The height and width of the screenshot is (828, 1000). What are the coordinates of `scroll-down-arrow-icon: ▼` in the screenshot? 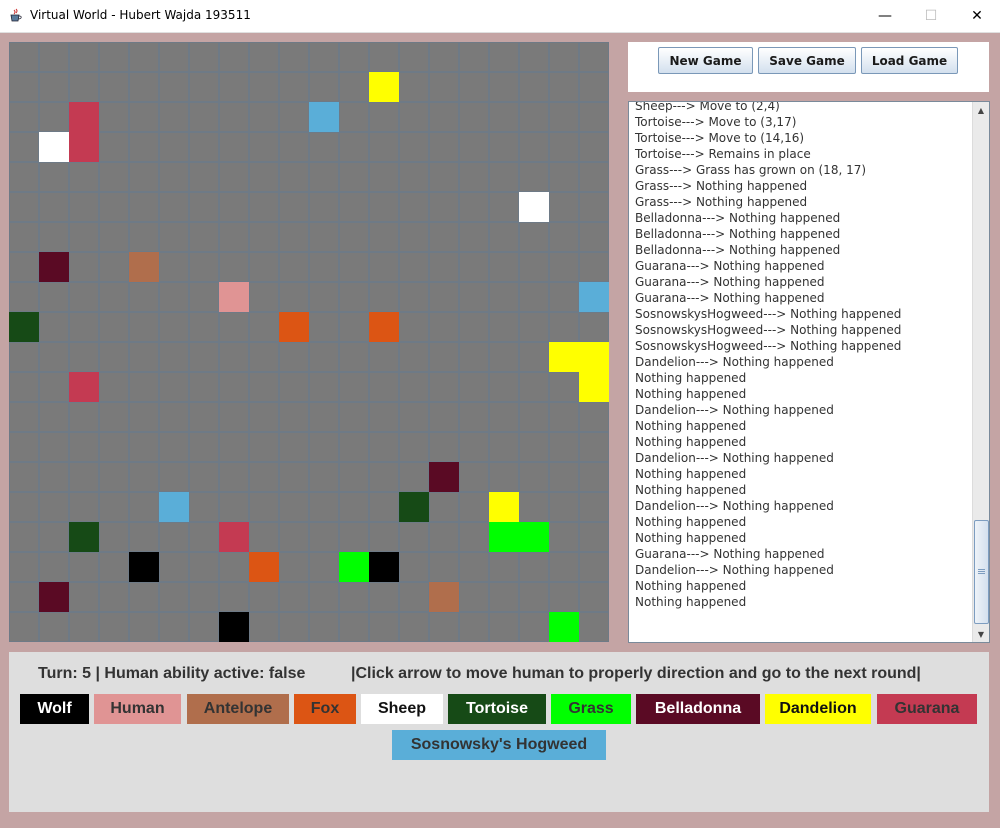 It's located at (981, 634).